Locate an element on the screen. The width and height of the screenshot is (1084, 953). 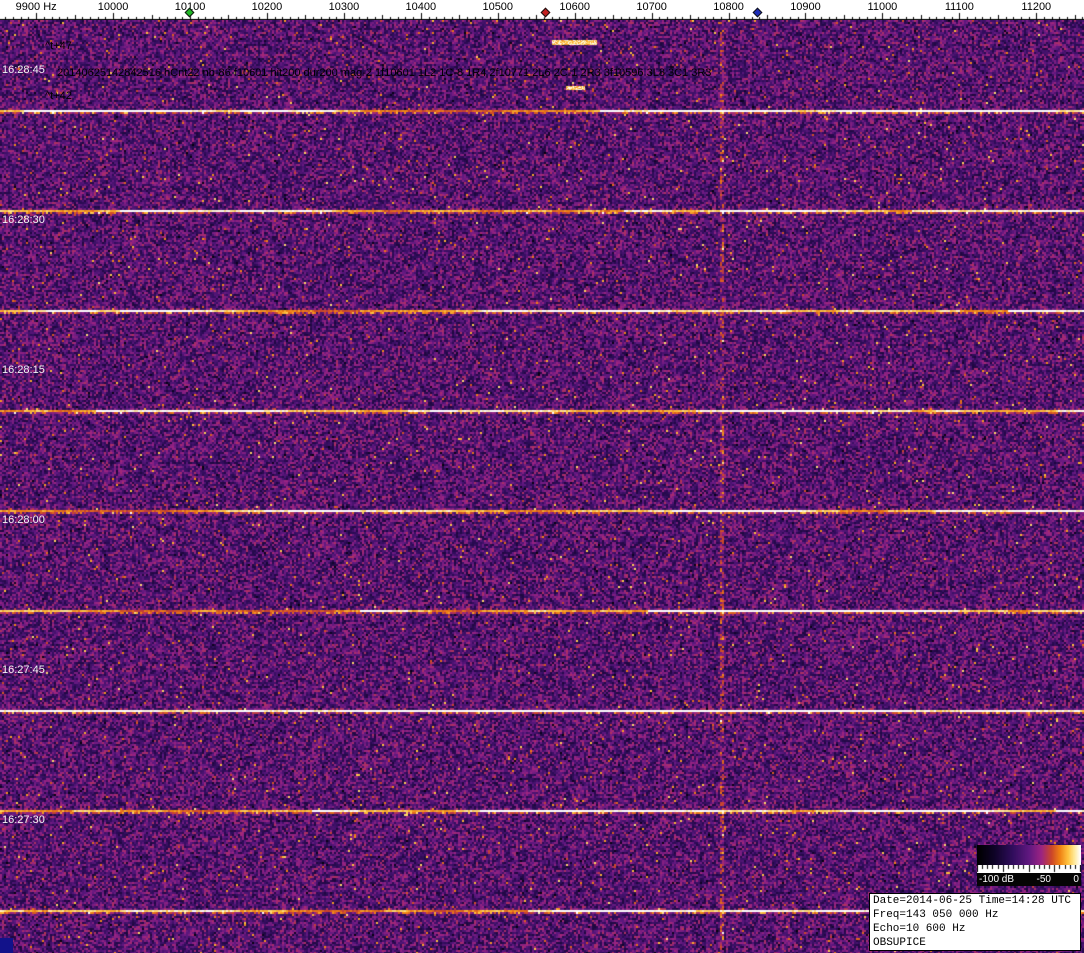
colorbar-label-max: 0 is located at coordinates (1076, 879).